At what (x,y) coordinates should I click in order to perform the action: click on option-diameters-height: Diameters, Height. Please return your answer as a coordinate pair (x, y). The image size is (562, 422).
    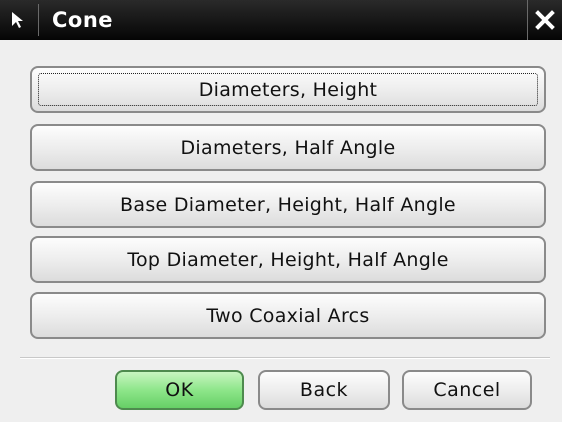
    Looking at the image, I should click on (288, 89).